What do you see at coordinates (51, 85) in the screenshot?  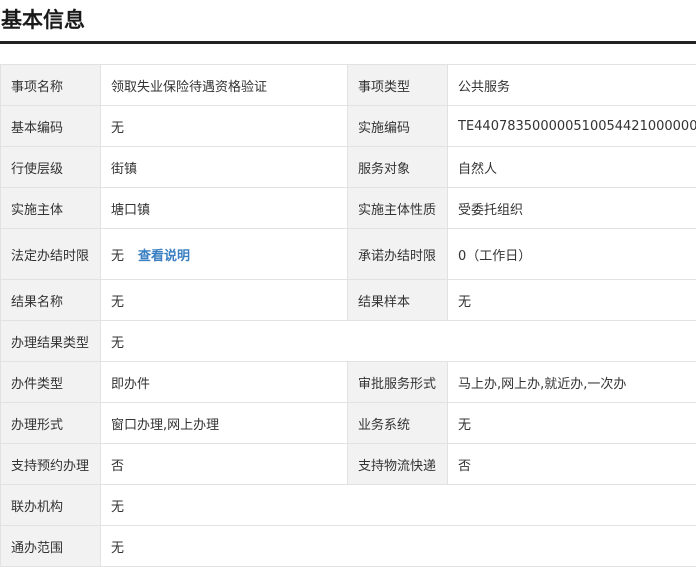 I see `item-name-label: 事项名称` at bounding box center [51, 85].